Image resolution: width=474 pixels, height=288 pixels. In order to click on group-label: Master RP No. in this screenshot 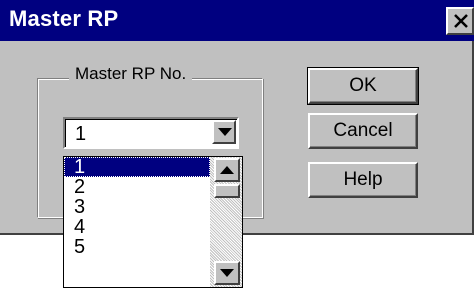, I will do `click(131, 74)`.